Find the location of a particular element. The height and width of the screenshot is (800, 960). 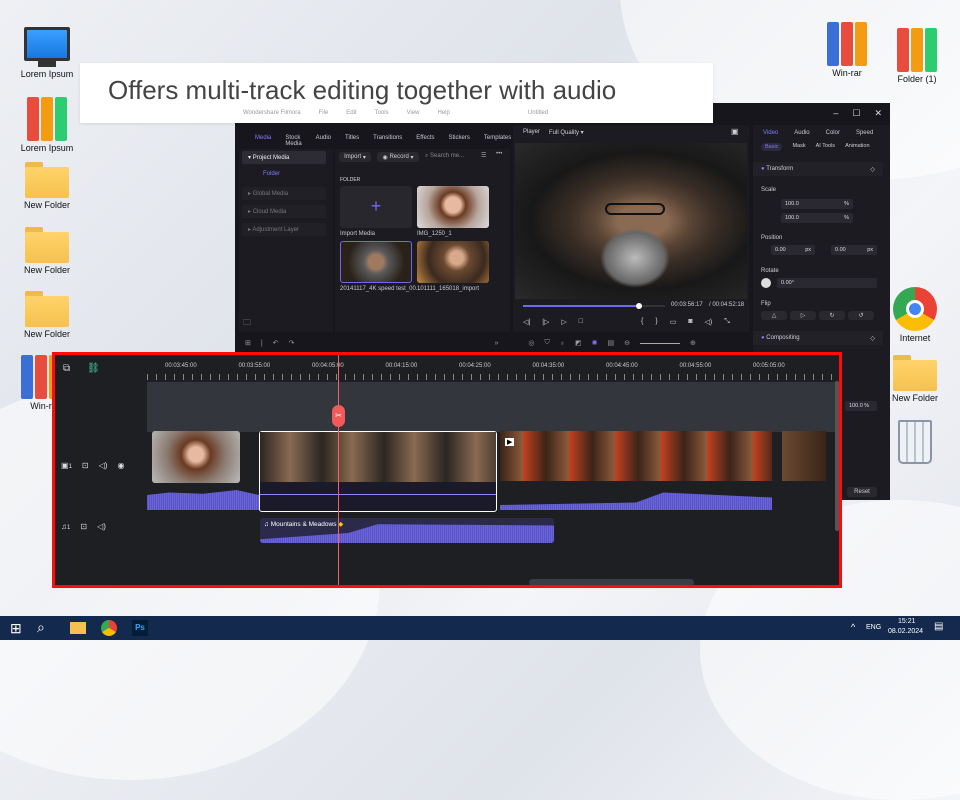

fullscreen-icon: ⤡ is located at coordinates (727, 322).